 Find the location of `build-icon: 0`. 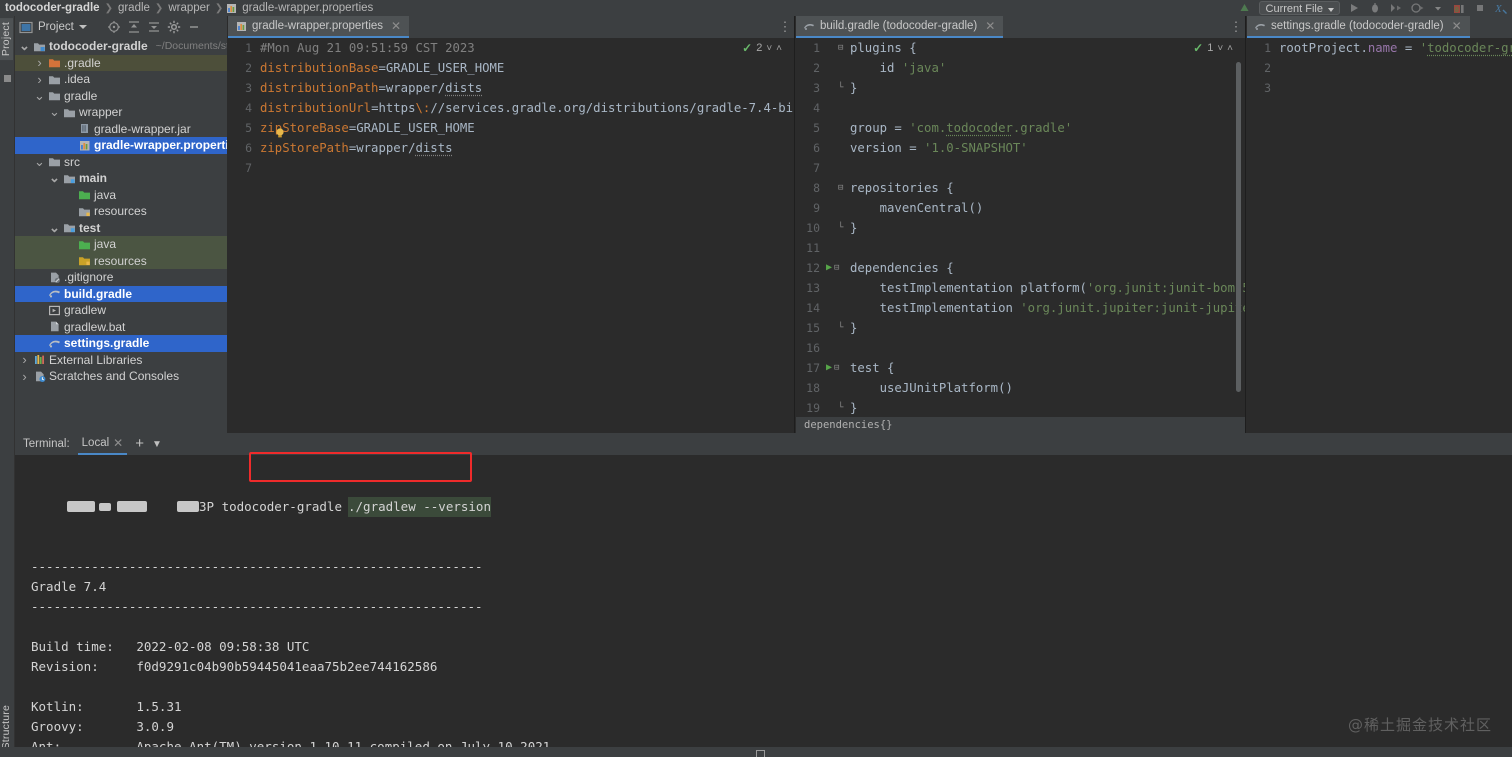

build-icon: 0 is located at coordinates (1459, 8).